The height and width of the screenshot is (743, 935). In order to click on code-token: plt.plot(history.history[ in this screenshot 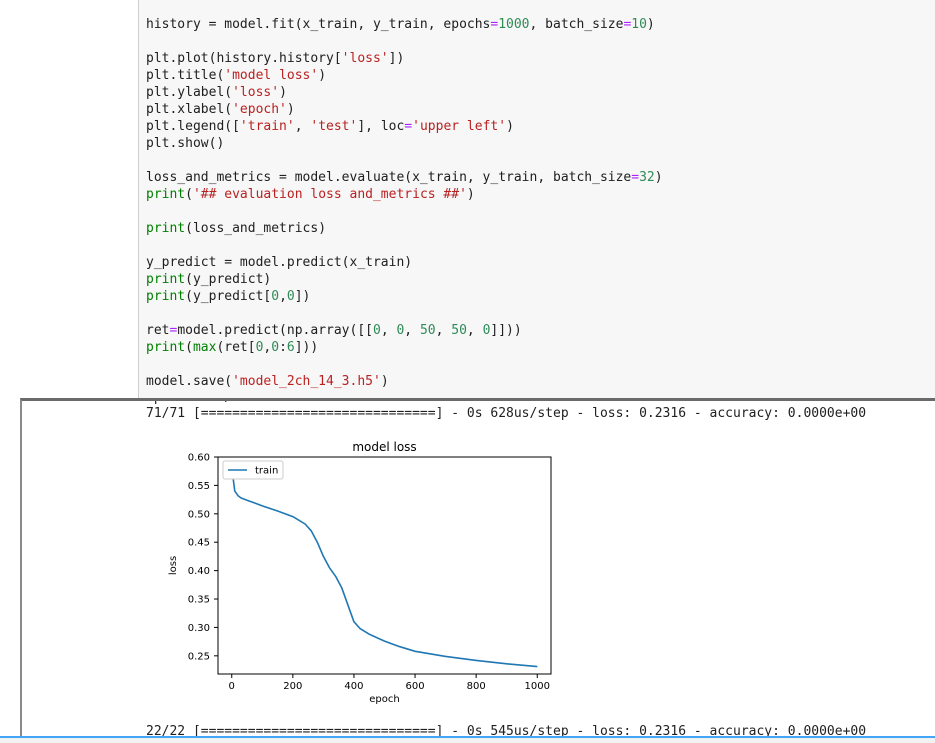, I will do `click(244, 58)`.